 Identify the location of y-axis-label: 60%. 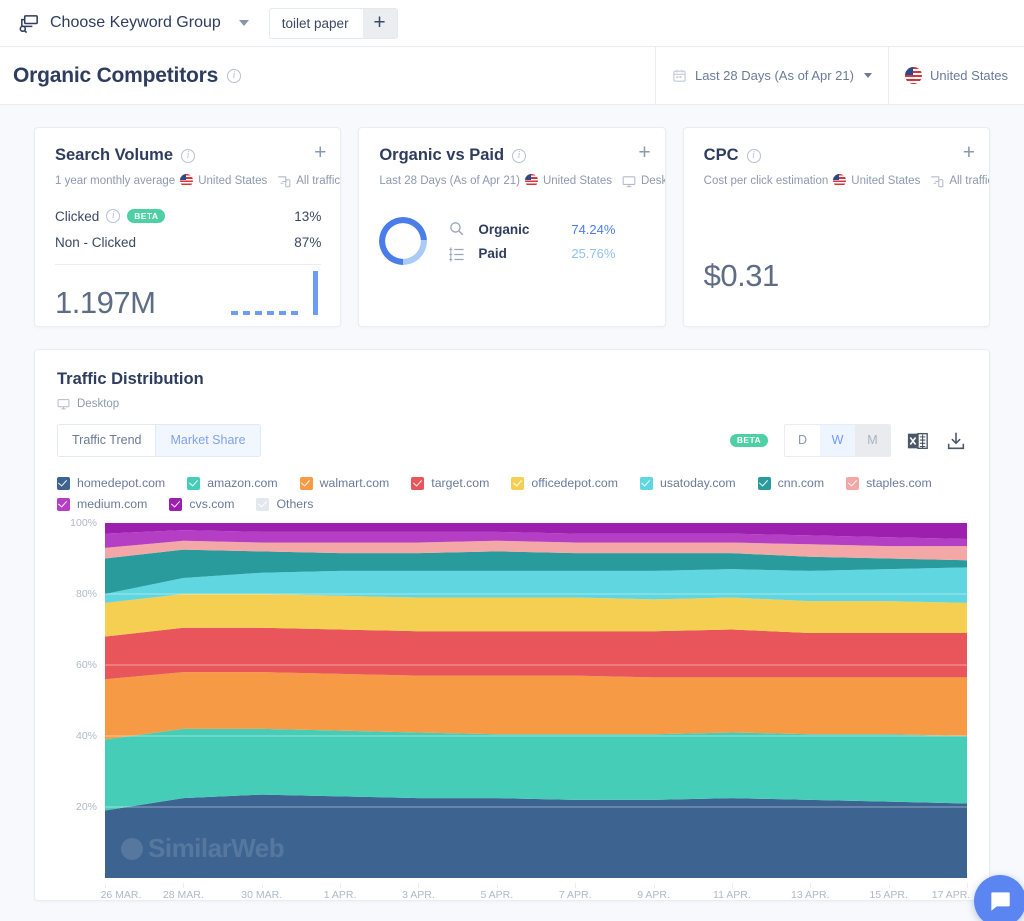
(86, 665).